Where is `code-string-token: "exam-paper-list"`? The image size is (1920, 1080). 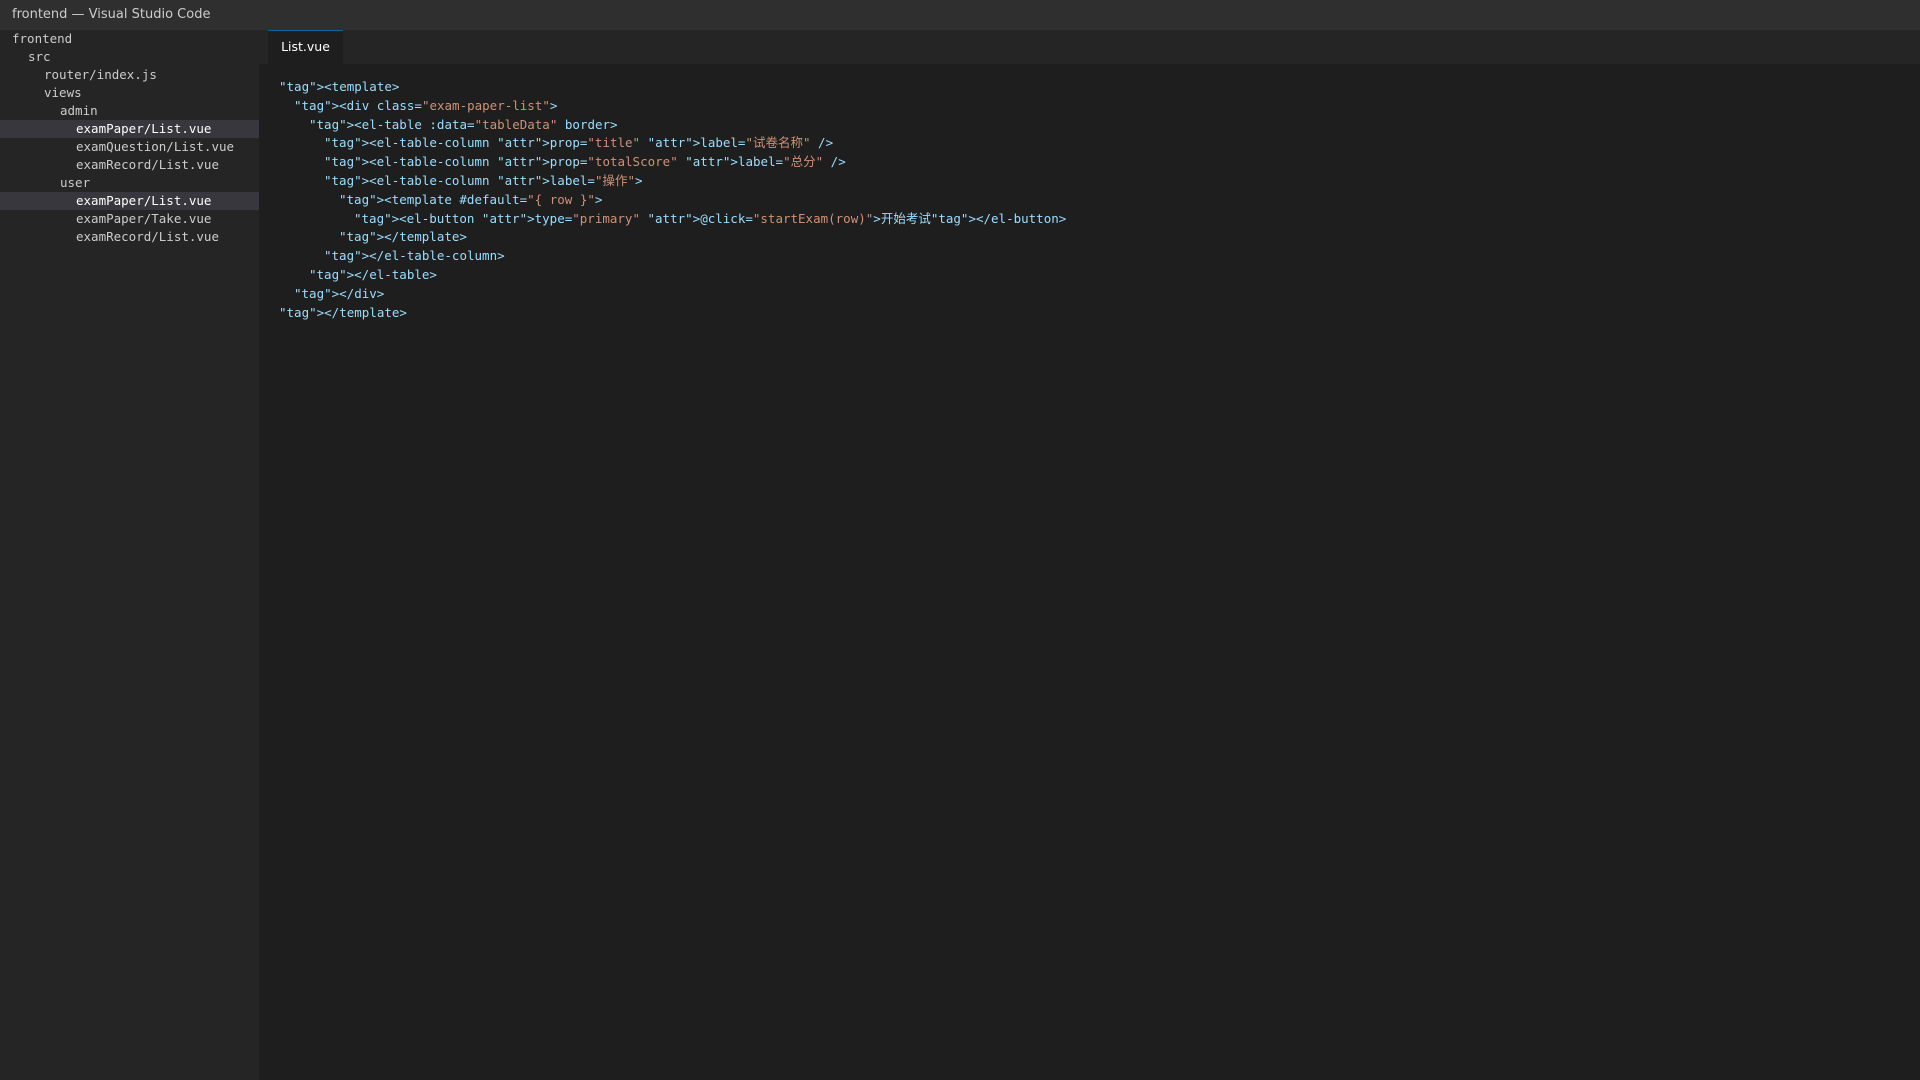
code-string-token: "exam-paper-list" is located at coordinates (485, 105).